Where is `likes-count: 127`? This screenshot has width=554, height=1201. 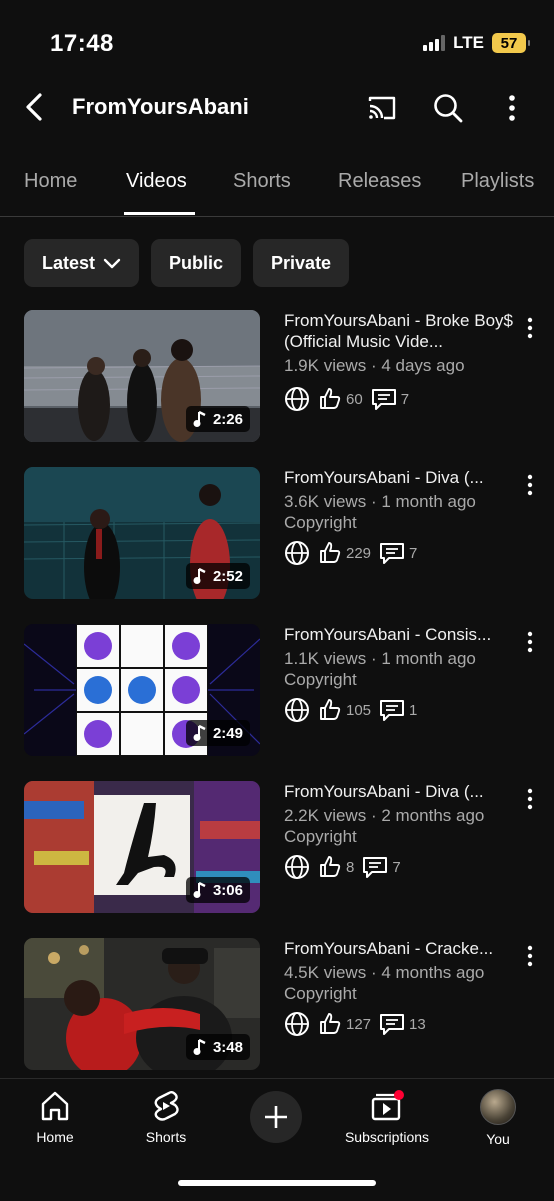
likes-count: 127 is located at coordinates (359, 1024).